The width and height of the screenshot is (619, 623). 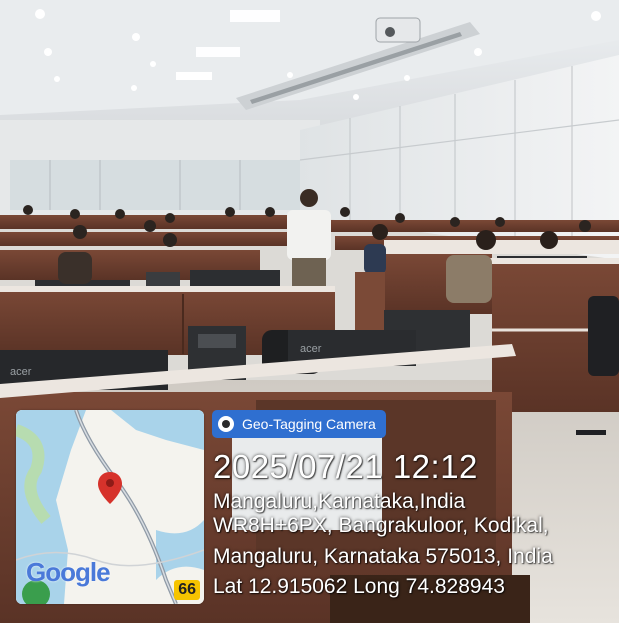 I want to click on route-badge: 66, so click(x=187, y=590).